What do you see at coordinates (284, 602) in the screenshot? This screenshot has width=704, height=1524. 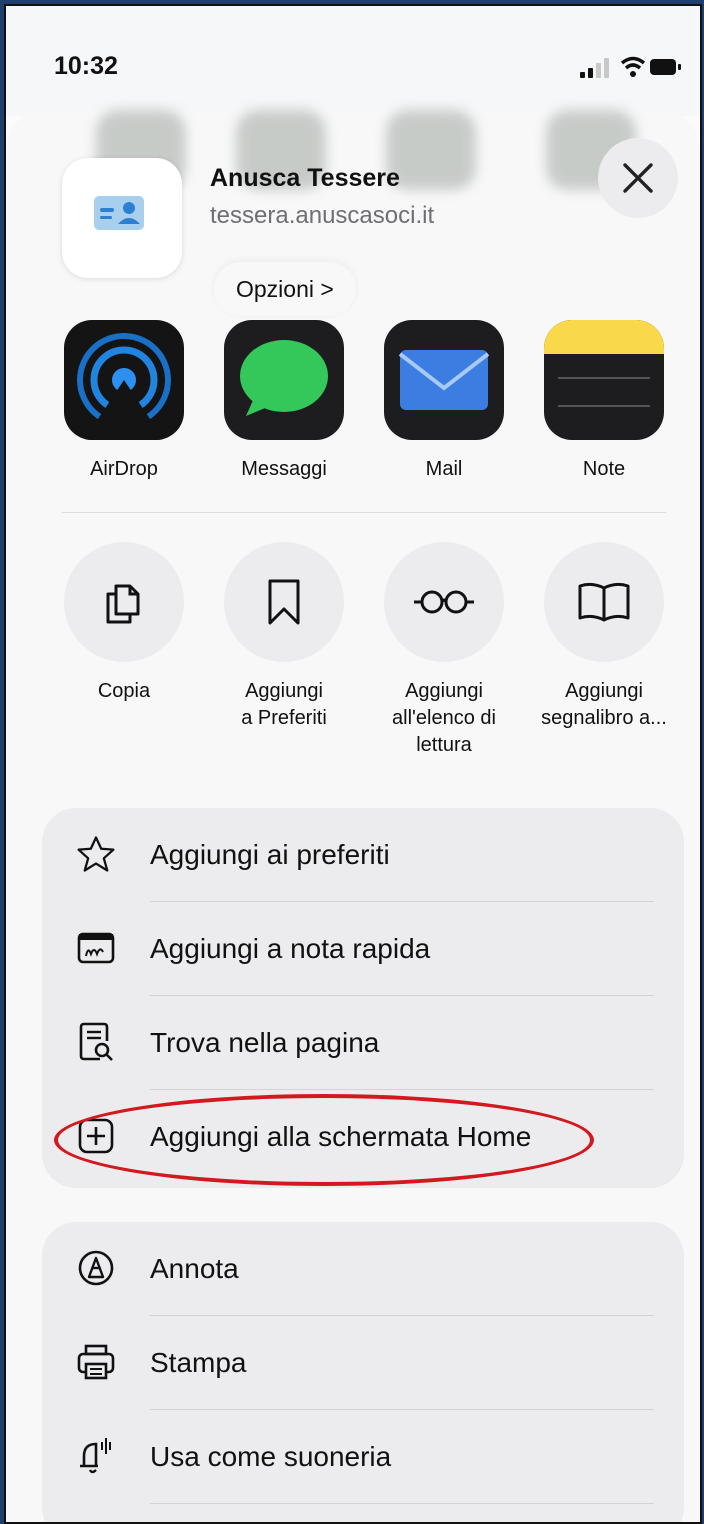 I see `bookmark-icon` at bounding box center [284, 602].